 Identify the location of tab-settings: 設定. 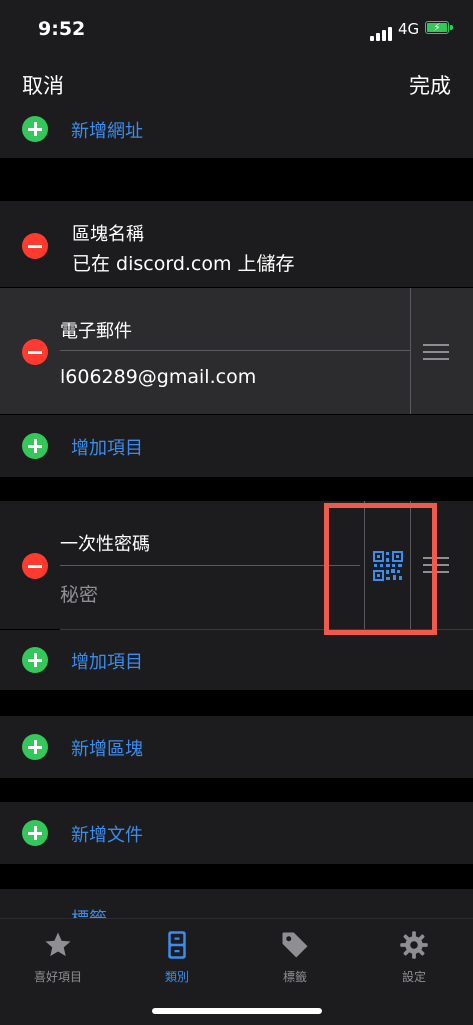
(414, 957).